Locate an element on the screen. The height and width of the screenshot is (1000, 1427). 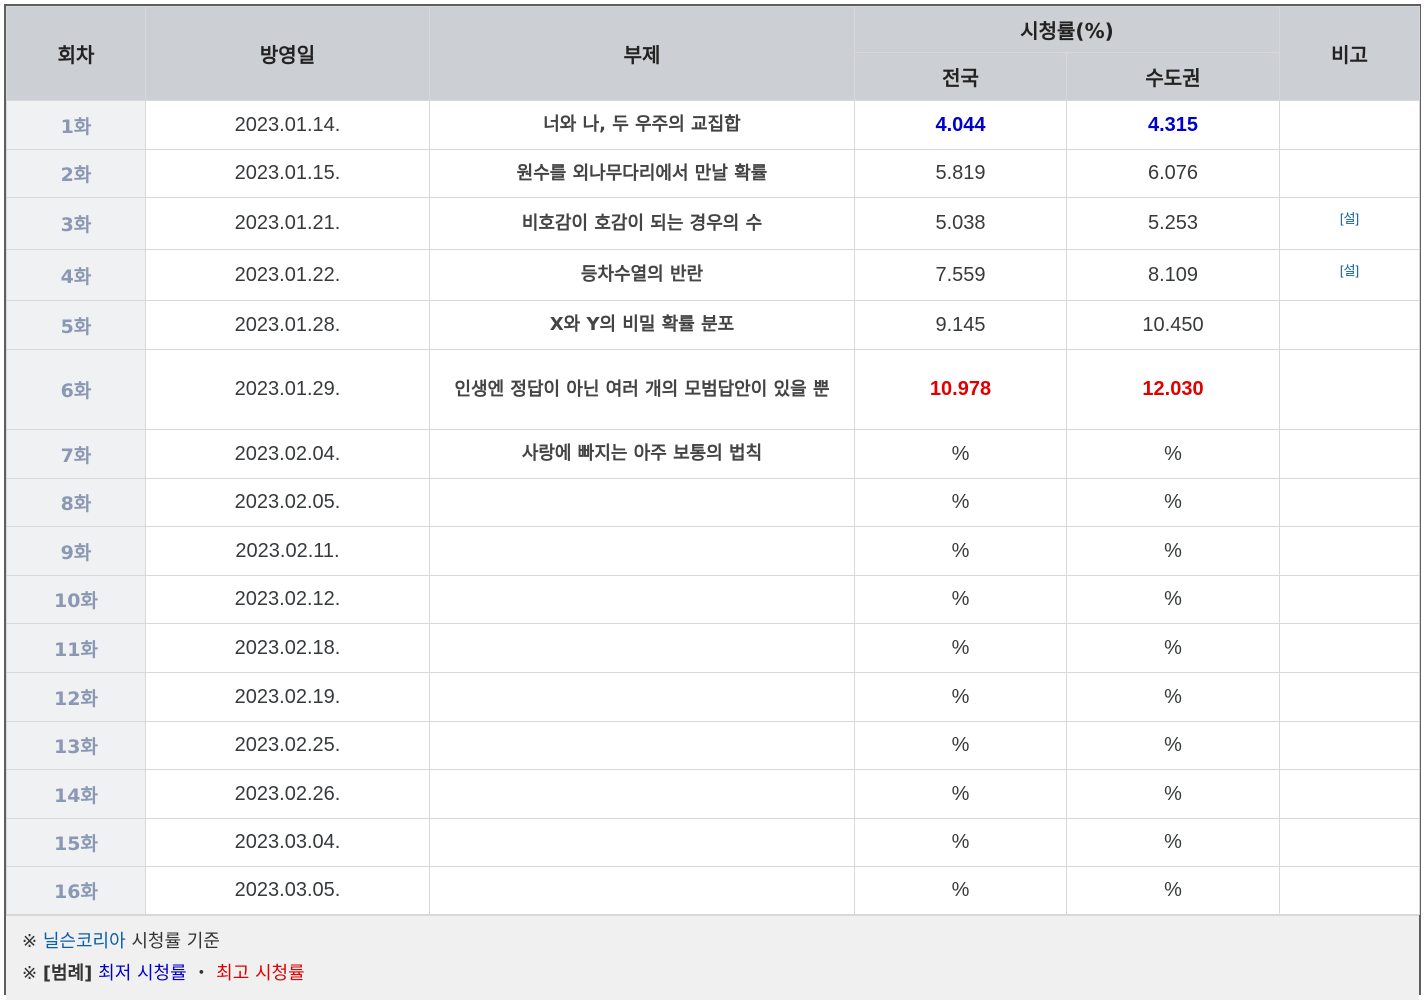
table-row: 15화 2023.03.04.%% is located at coordinates (713, 842).